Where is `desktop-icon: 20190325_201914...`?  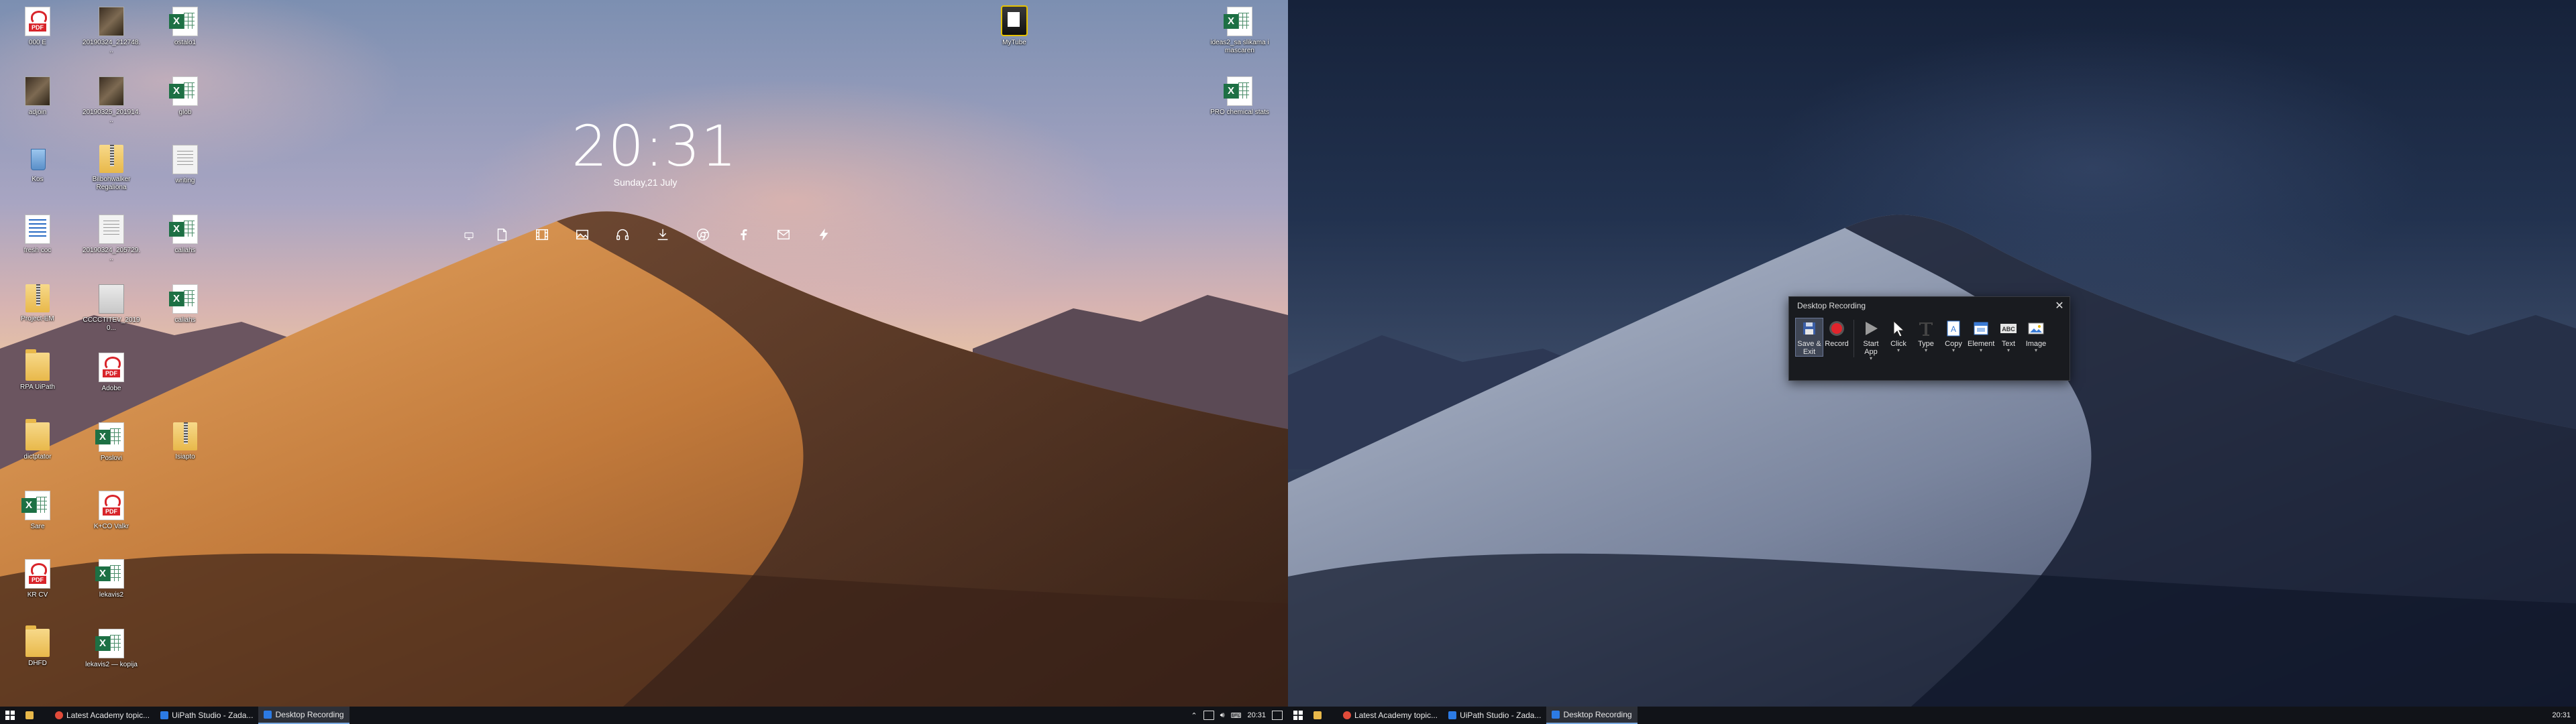
desktop-icon: 20190325_201914... is located at coordinates (111, 106).